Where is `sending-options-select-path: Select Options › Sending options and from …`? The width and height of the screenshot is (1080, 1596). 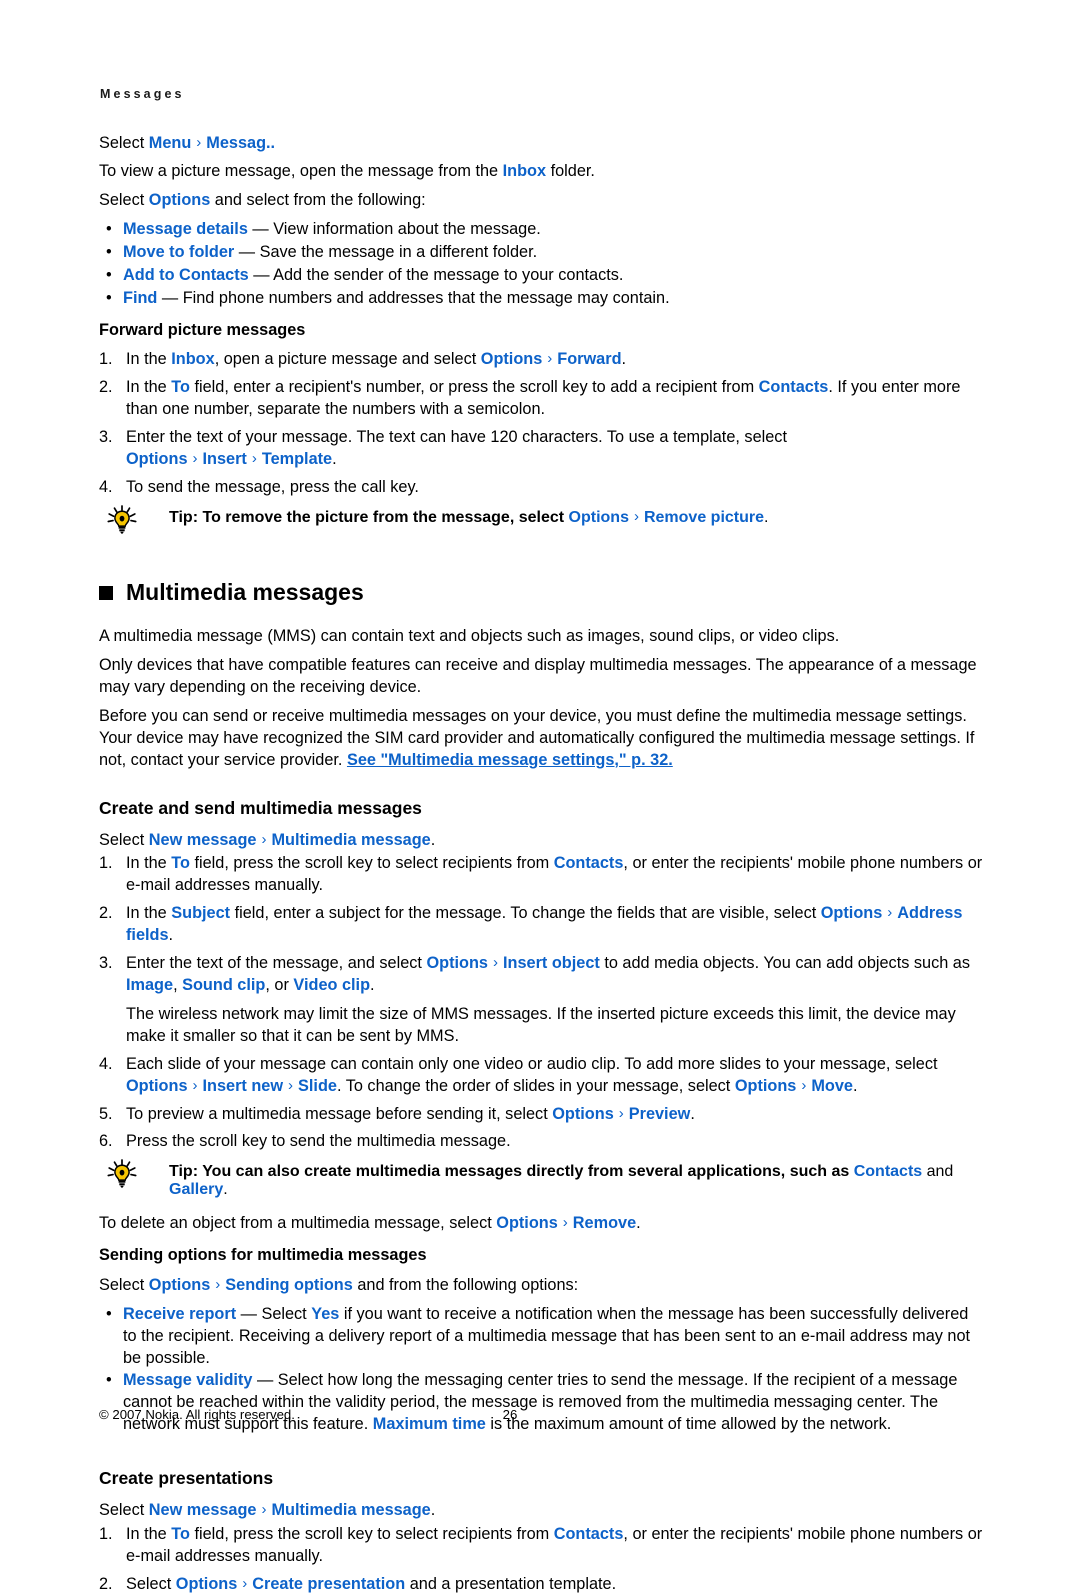 sending-options-select-path: Select Options › Sending options and from … is located at coordinates (542, 1286).